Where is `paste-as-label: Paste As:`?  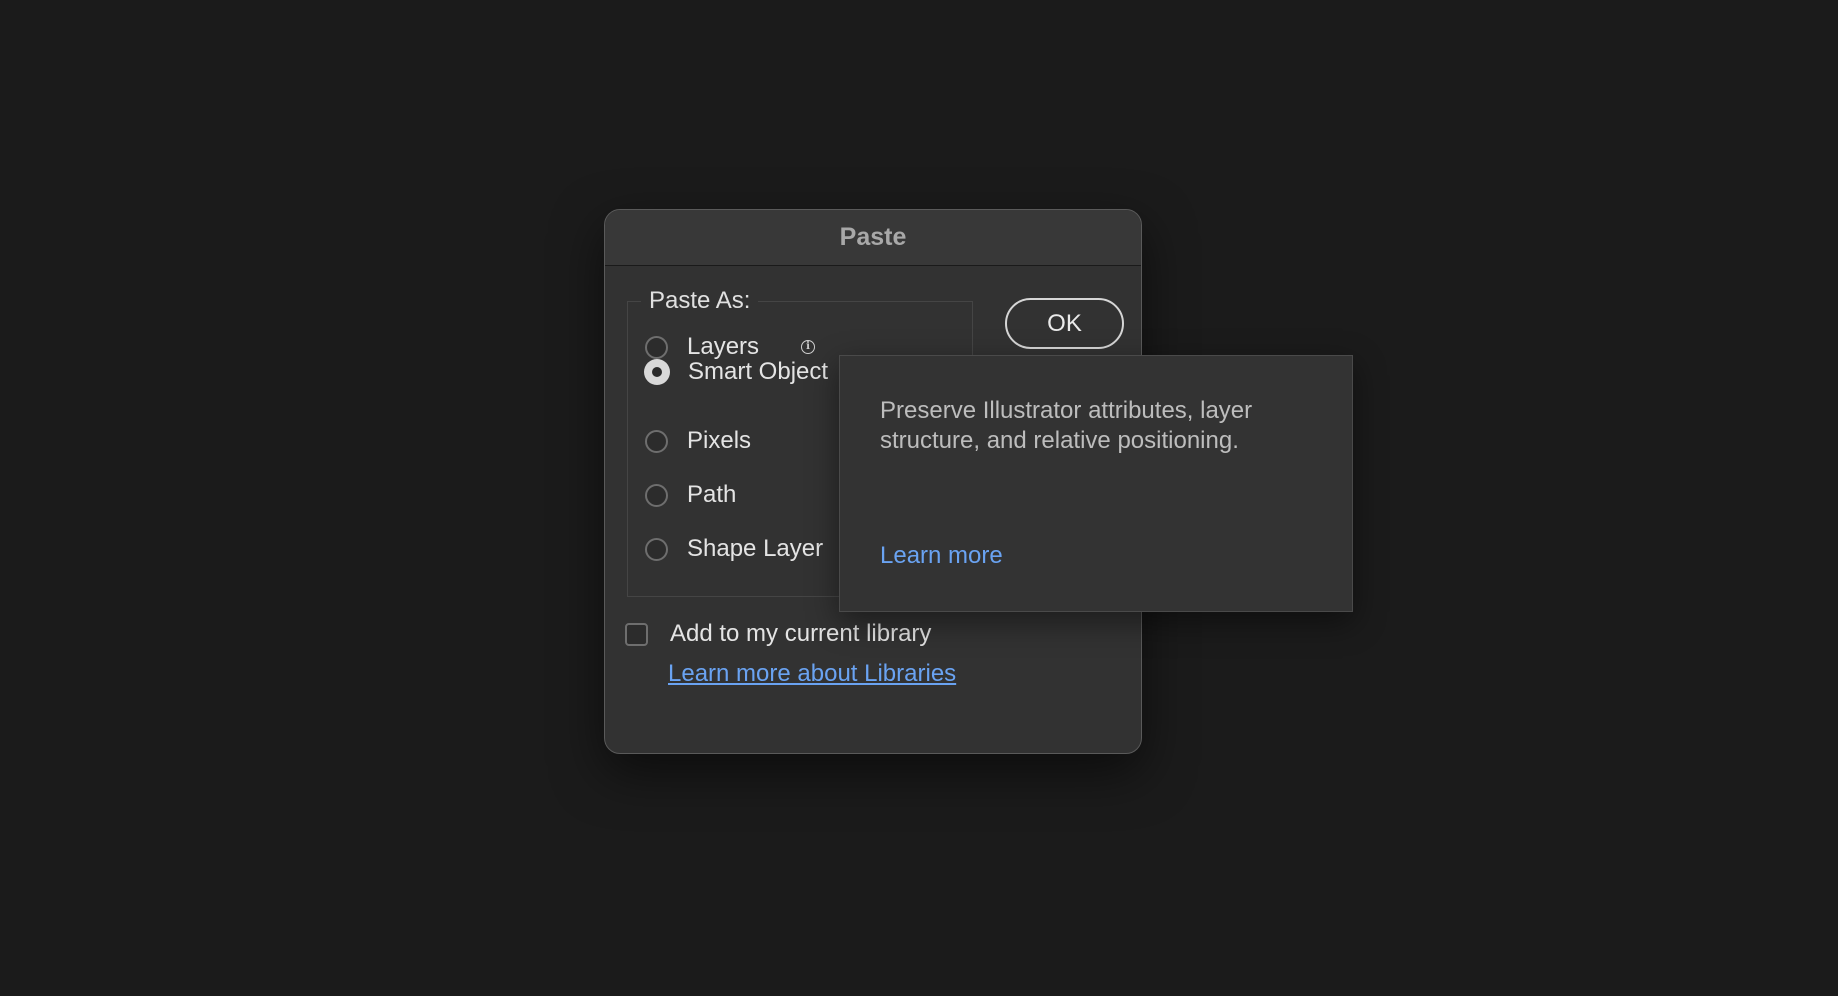
paste-as-label: Paste As: is located at coordinates (700, 301).